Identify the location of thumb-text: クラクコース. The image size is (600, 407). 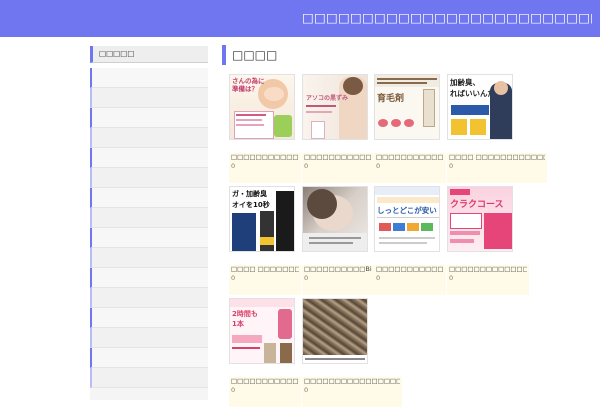
(477, 205).